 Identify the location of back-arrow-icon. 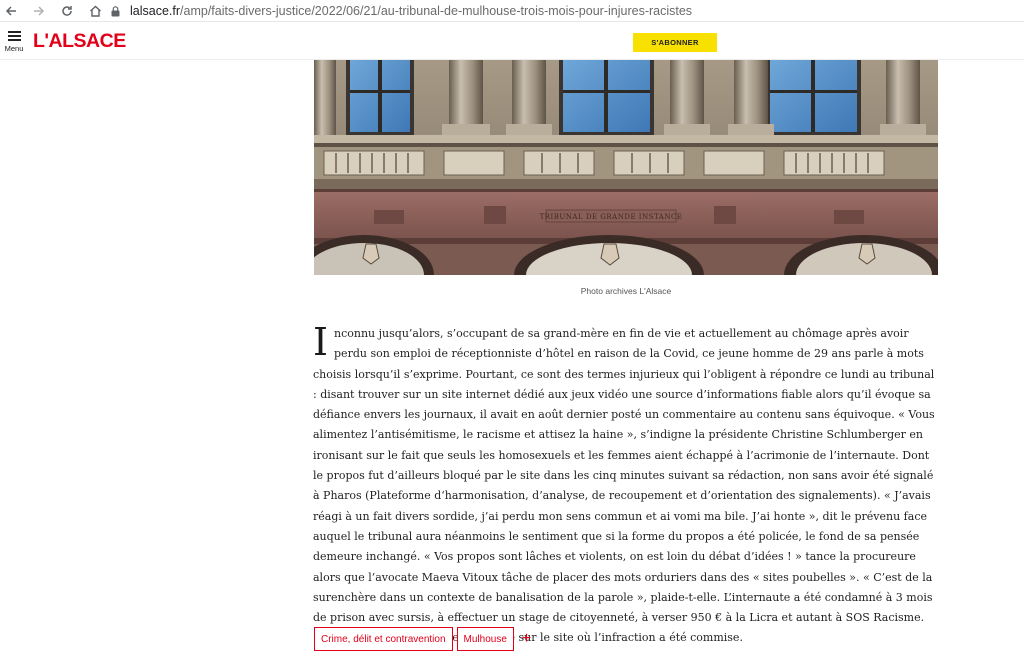
(10, 10).